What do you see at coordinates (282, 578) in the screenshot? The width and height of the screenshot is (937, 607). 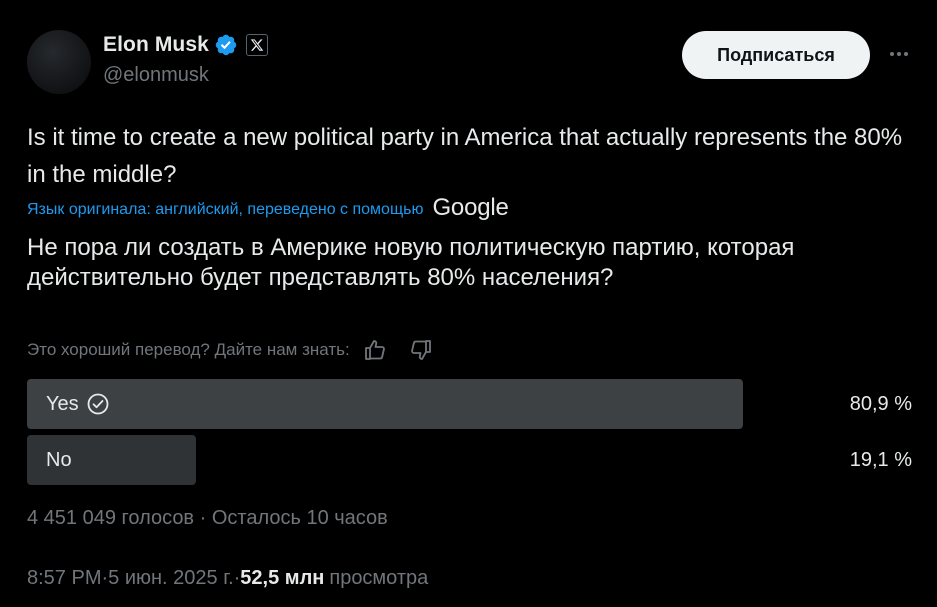 I see `views-count: 52,5 млн` at bounding box center [282, 578].